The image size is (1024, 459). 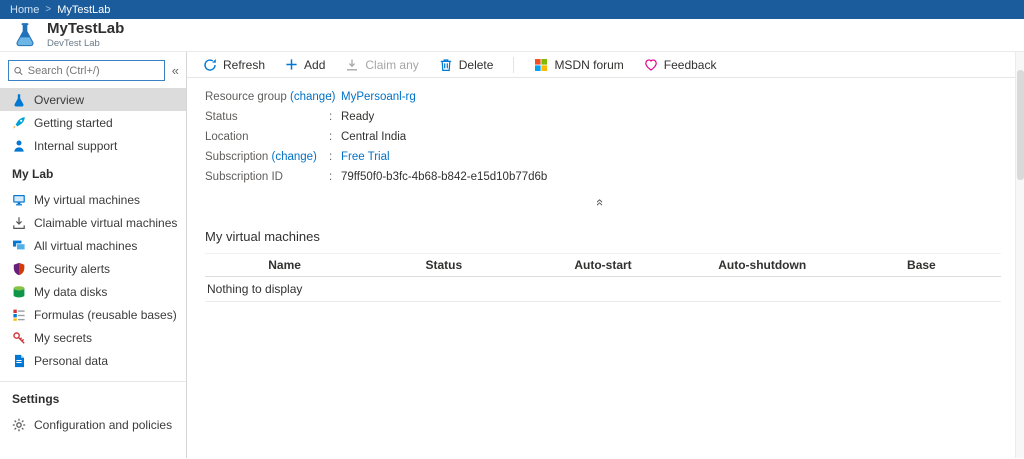 I want to click on feedback-label: Feedback, so click(x=690, y=64).